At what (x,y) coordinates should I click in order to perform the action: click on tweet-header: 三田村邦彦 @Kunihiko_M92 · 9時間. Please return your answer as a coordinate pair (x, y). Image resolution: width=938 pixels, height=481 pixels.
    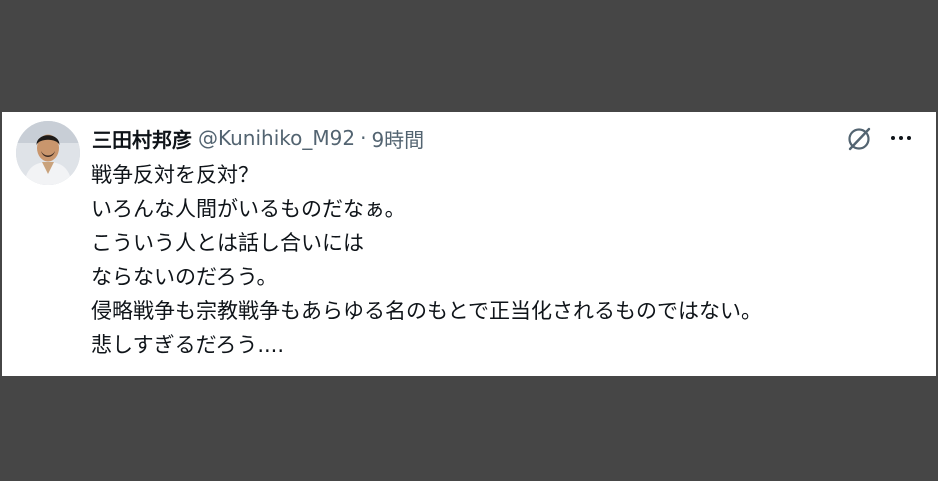
    Looking at the image, I should click on (258, 138).